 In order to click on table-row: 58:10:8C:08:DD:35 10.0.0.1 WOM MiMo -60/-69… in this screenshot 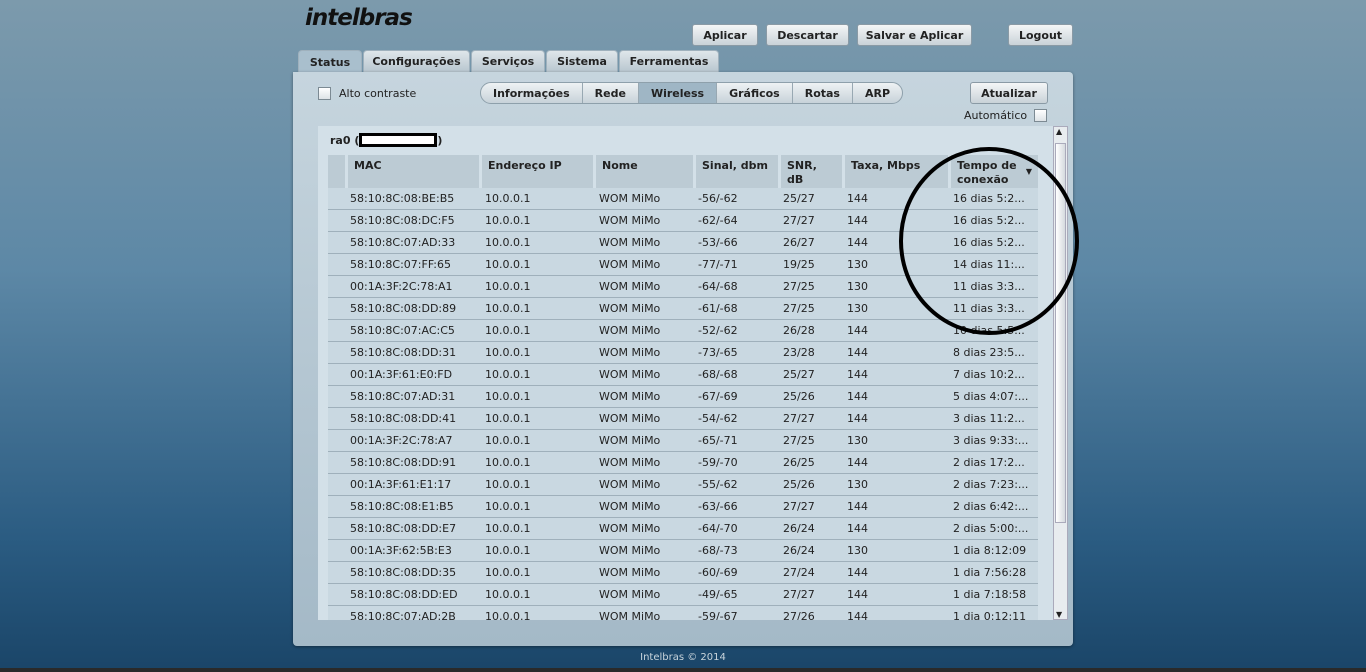, I will do `click(683, 573)`.